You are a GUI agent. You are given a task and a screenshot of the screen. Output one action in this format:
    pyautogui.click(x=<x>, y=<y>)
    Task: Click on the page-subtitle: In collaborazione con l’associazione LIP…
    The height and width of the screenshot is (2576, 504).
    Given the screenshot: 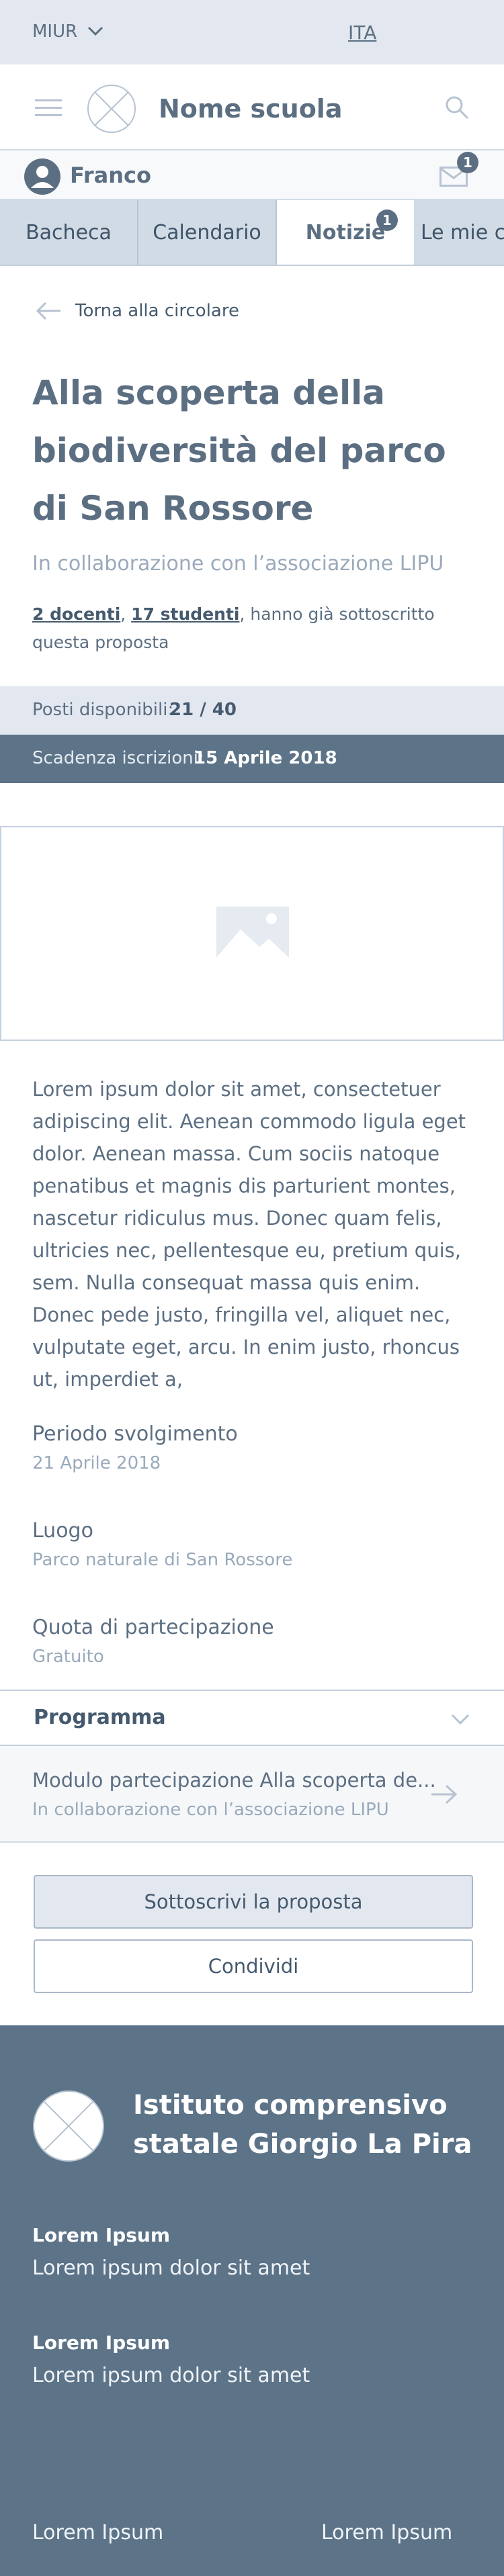 What is the action you would take?
    pyautogui.click(x=238, y=564)
    